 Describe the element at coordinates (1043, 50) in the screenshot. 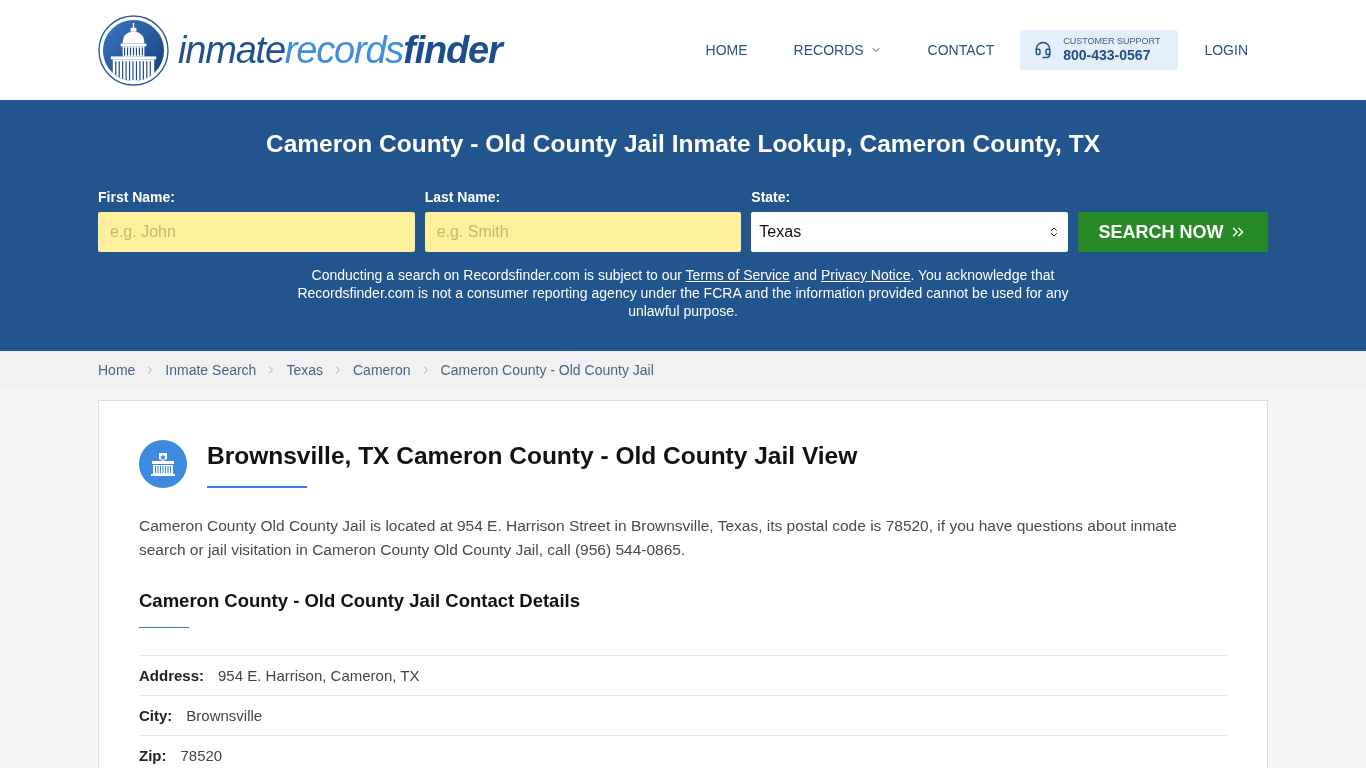

I see `headset-icon` at that location.